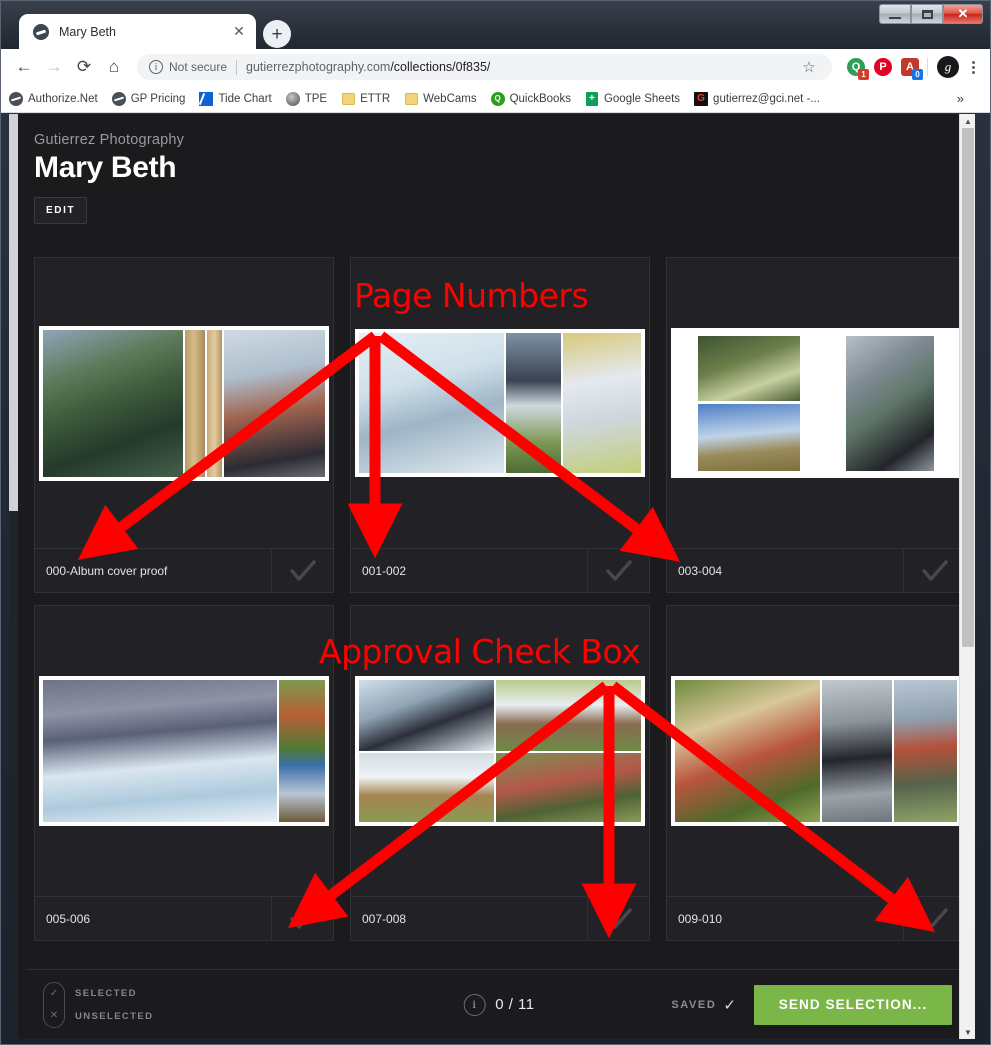 The width and height of the screenshot is (991, 1045). What do you see at coordinates (816, 918) in the screenshot?
I see `card-footer: 009-010` at bounding box center [816, 918].